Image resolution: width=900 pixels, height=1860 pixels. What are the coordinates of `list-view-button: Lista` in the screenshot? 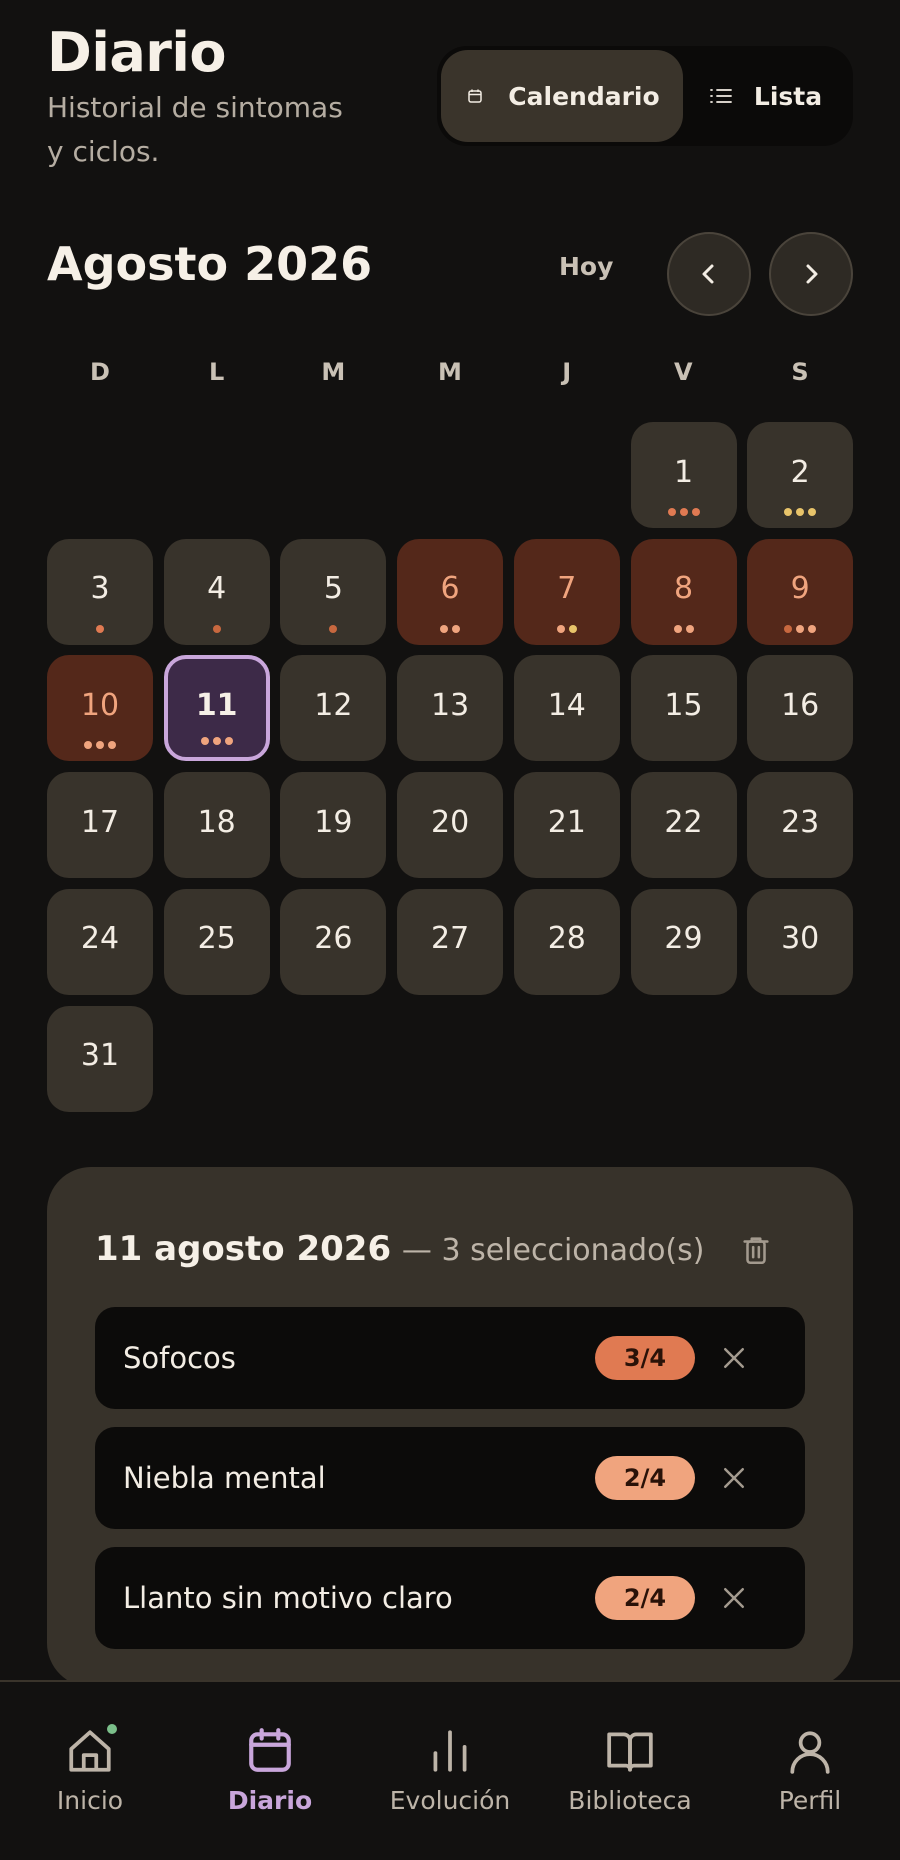 It's located at (766, 96).